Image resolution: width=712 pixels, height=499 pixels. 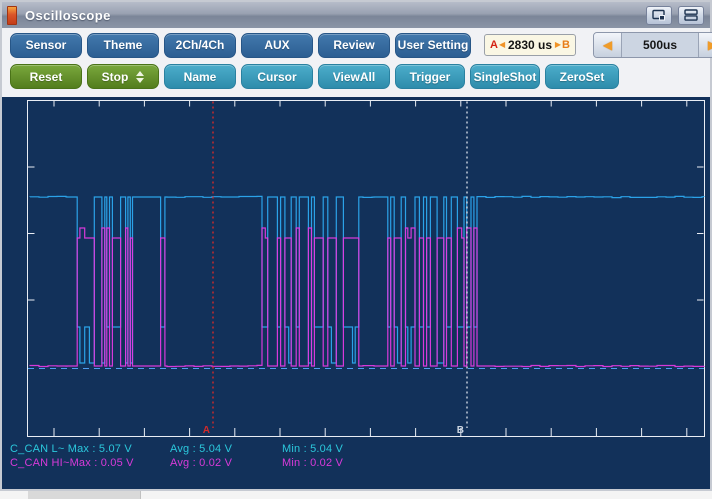 I want to click on trigger-button: Trigger, so click(x=430, y=76).